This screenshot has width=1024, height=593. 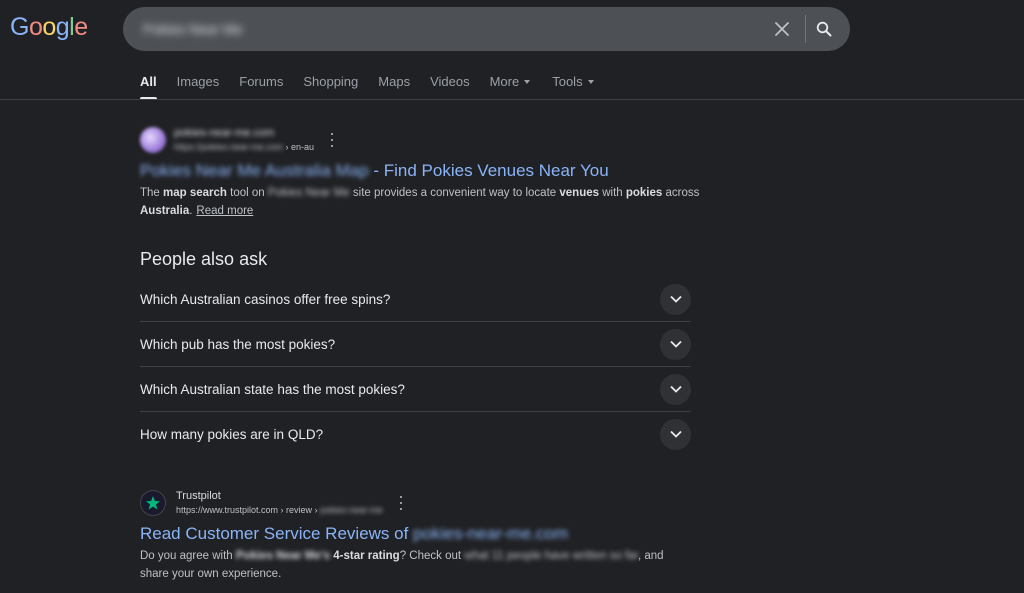 I want to click on tab-images: Images, so click(x=198, y=86).